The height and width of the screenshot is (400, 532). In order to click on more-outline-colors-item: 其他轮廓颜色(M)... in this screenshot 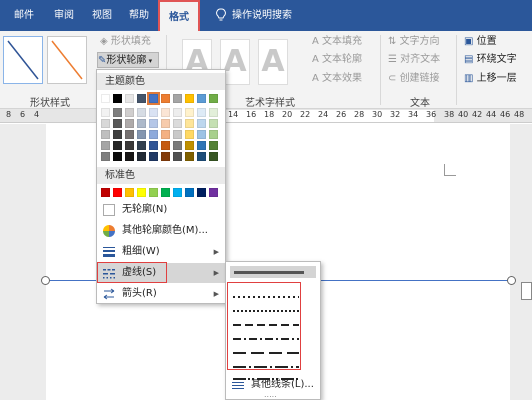, I will do `click(161, 231)`.